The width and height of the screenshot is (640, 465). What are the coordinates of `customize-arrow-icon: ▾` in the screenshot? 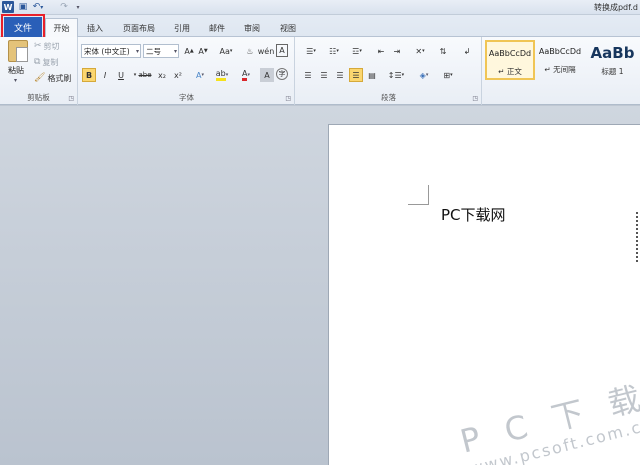 It's located at (78, 7).